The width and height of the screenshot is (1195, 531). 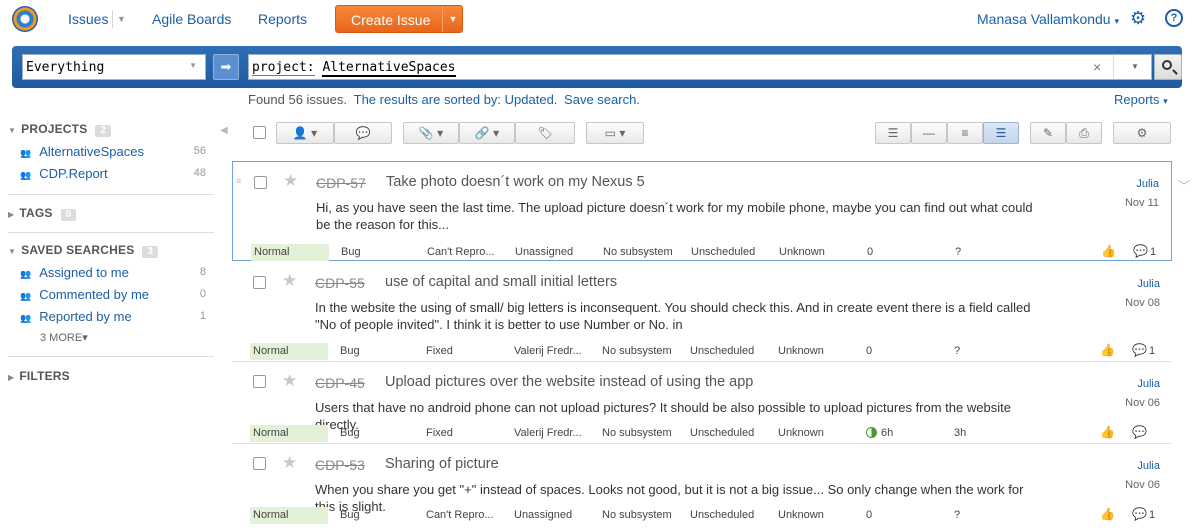 I want to click on spent-time-field: 6h, so click(x=879, y=433).